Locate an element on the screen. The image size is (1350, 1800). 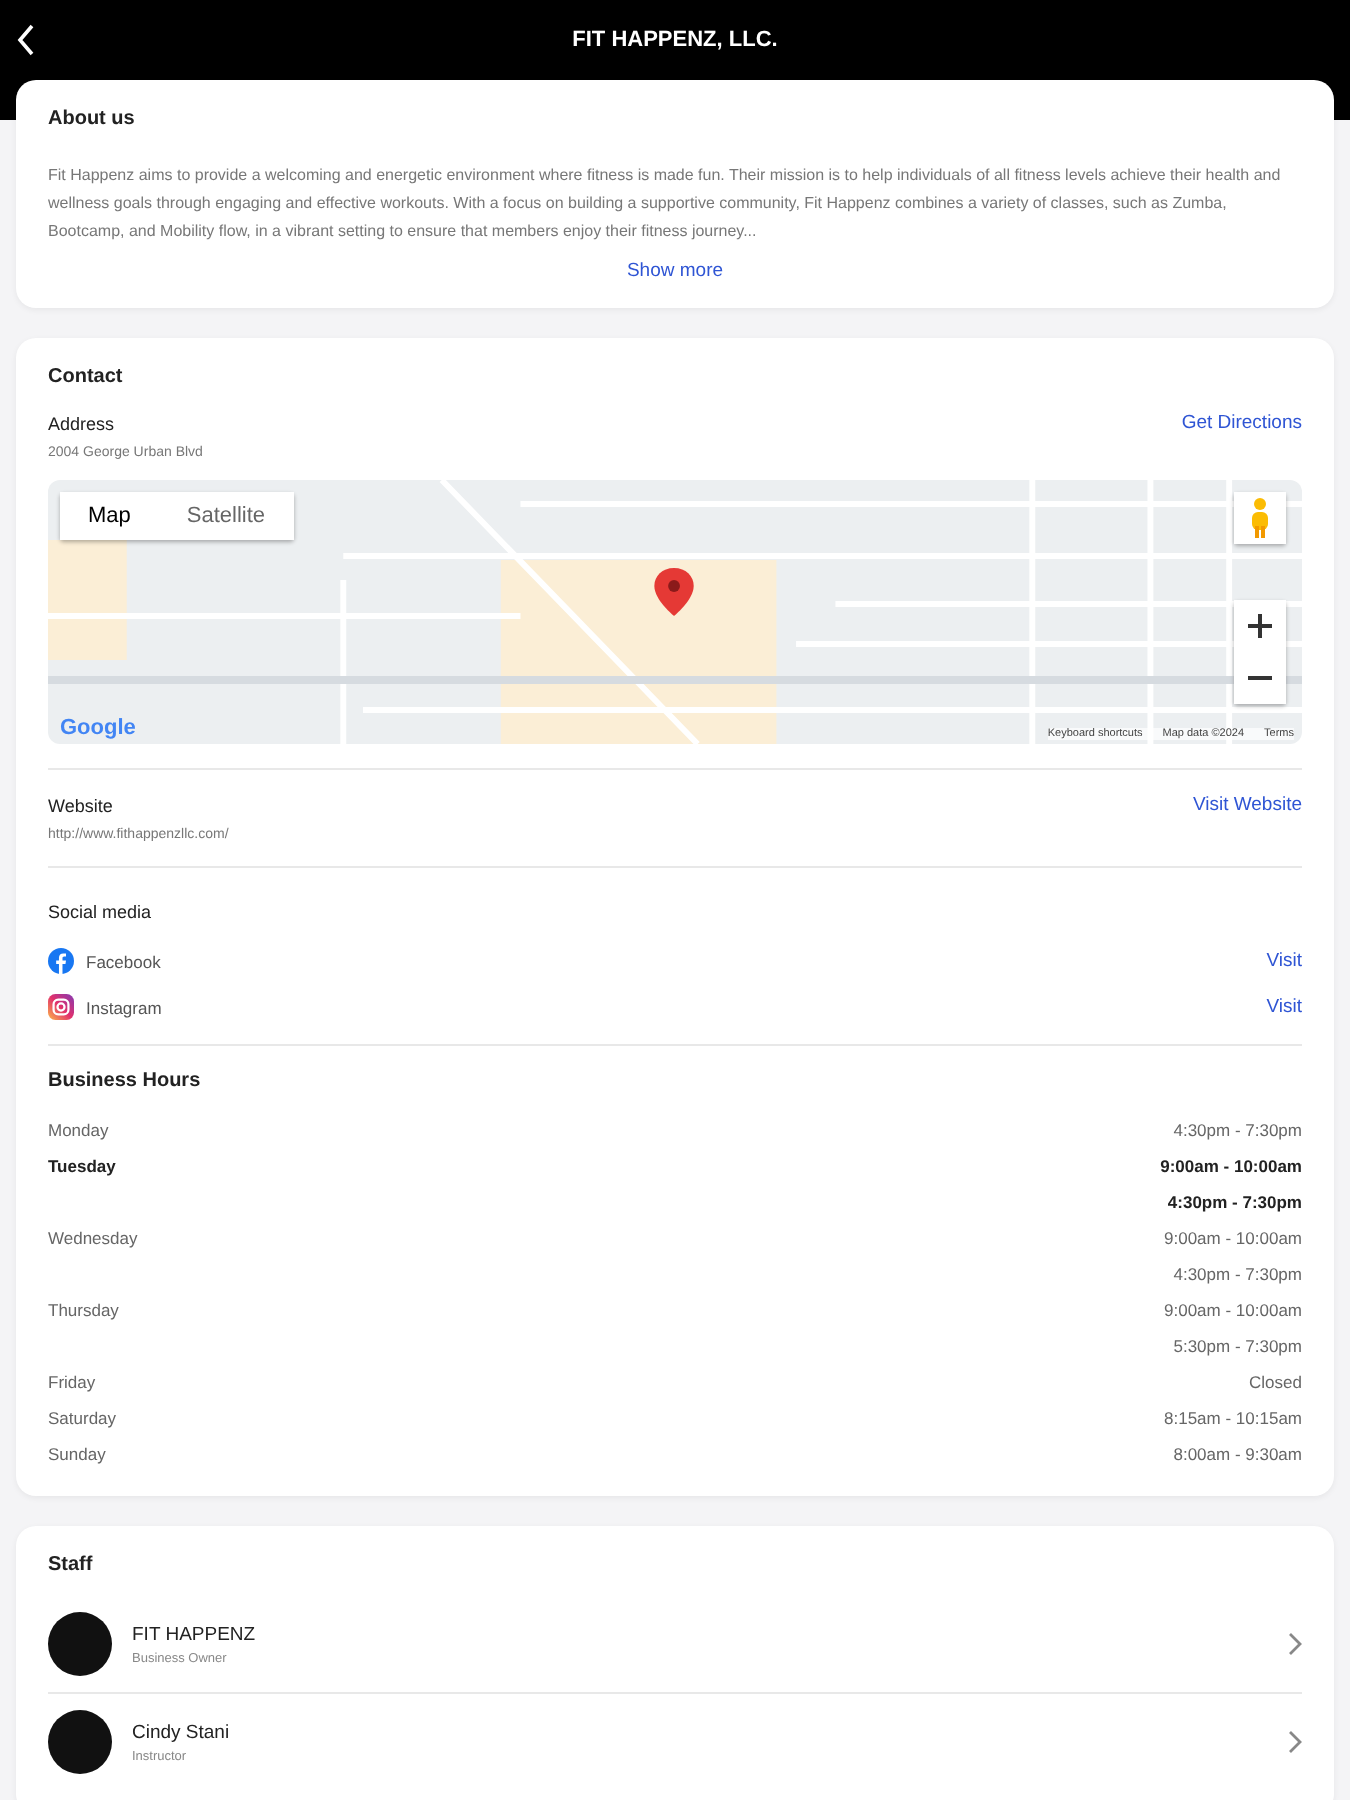
show-more-link: Show more is located at coordinates (675, 271).